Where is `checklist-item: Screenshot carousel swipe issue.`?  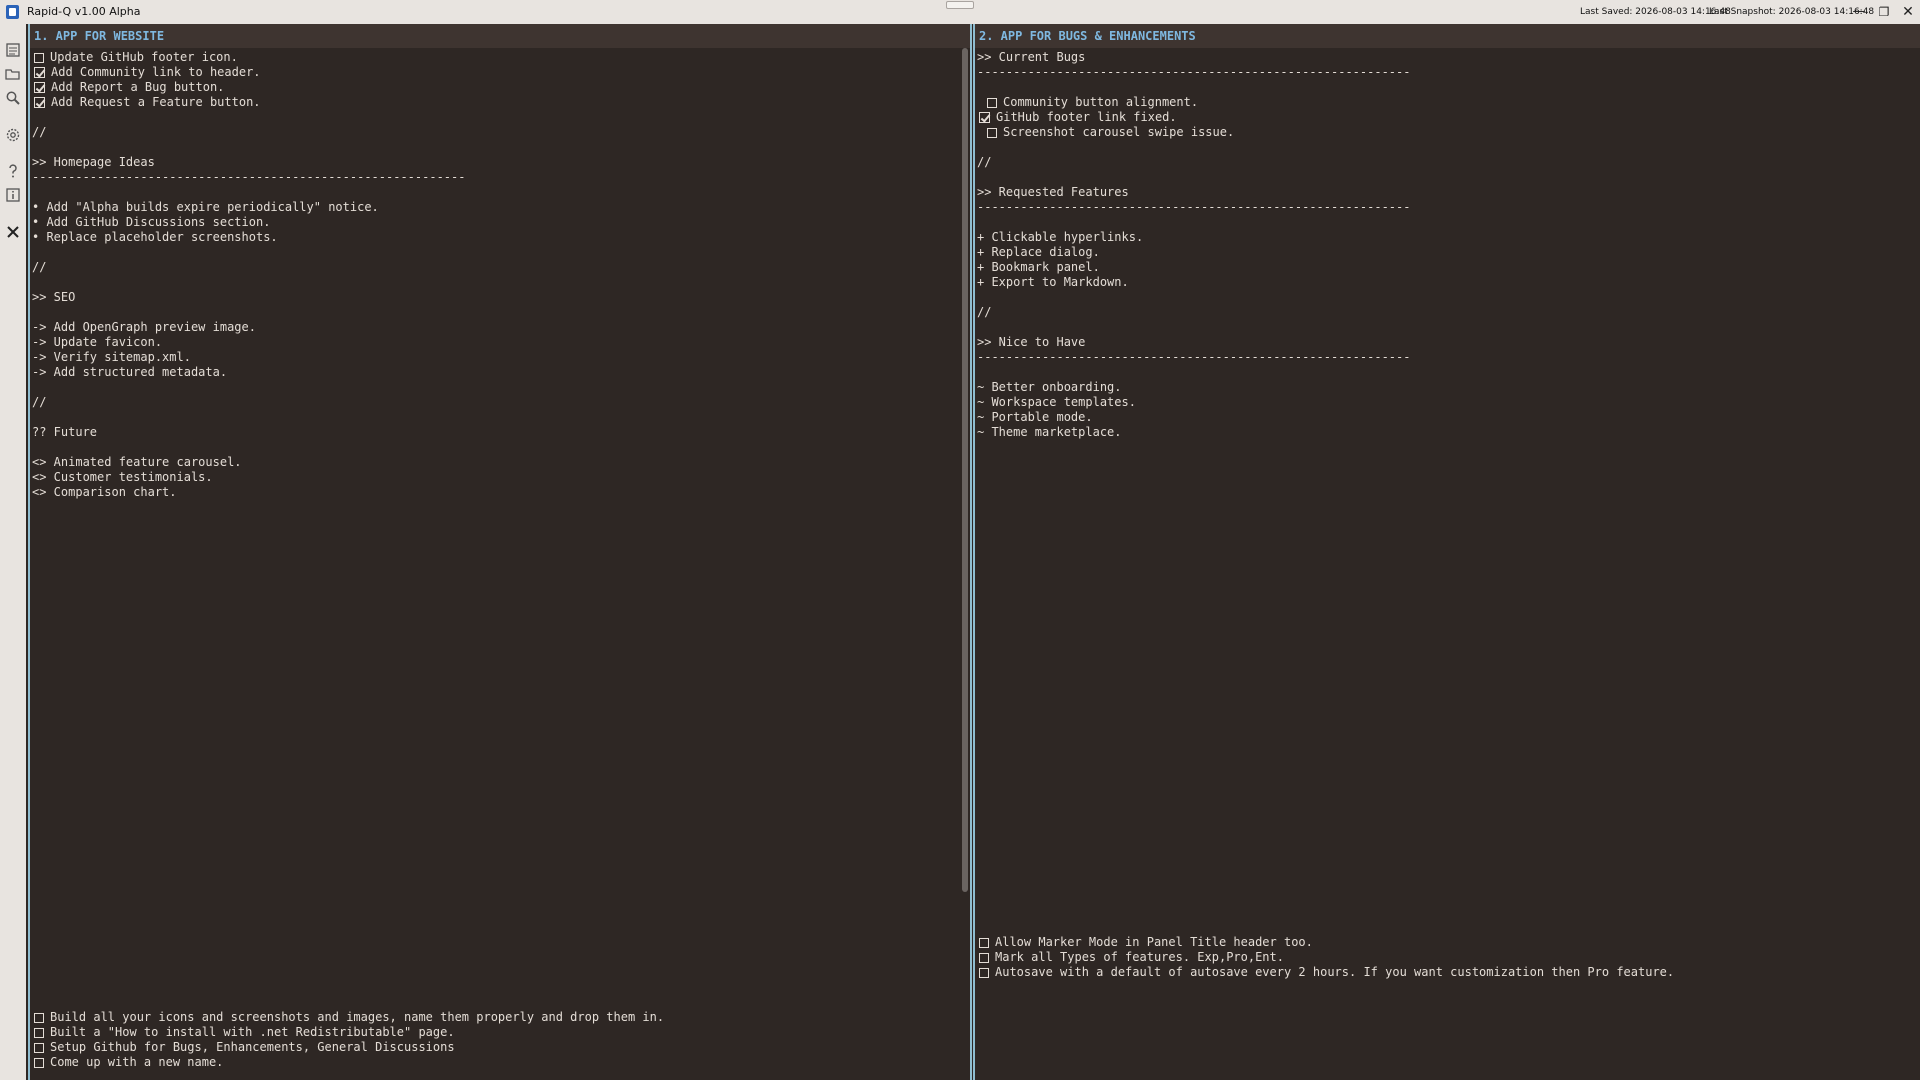 checklist-item: Screenshot carousel swipe issue. is located at coordinates (1193, 132).